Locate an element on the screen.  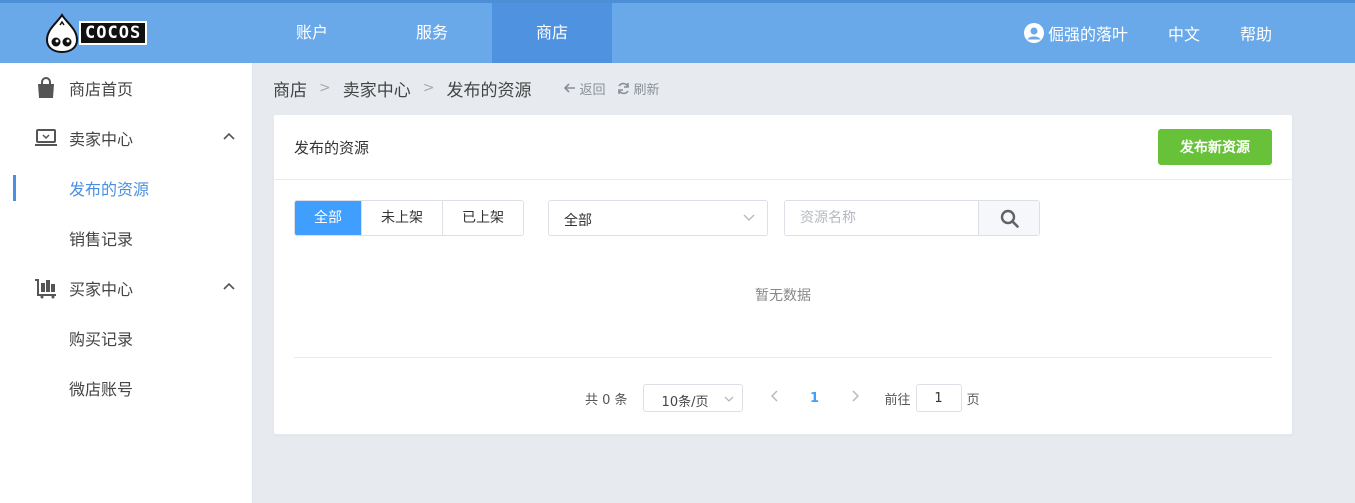
nav-account: 账户 is located at coordinates (312, 33).